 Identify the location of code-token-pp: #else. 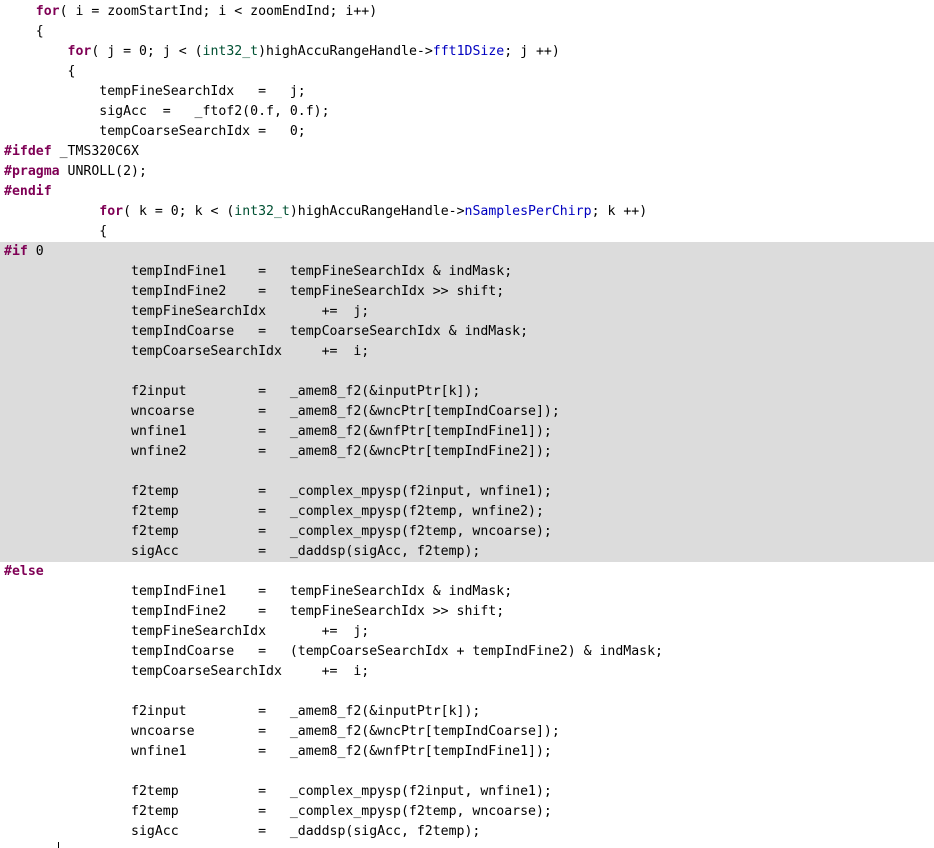
(24, 571).